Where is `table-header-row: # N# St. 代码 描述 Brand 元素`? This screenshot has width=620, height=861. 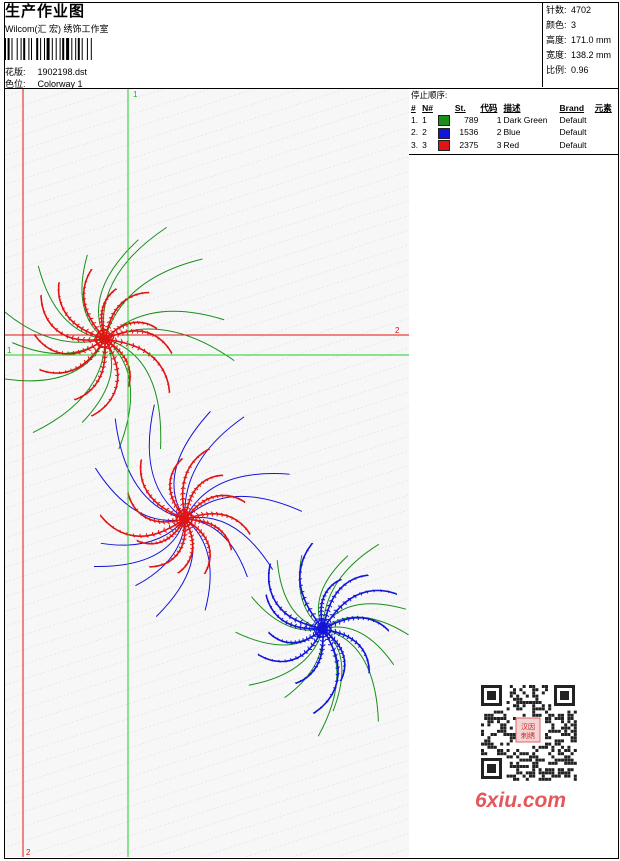 table-header-row: # N# St. 代码 描述 Brand 元素 is located at coordinates (513, 108).